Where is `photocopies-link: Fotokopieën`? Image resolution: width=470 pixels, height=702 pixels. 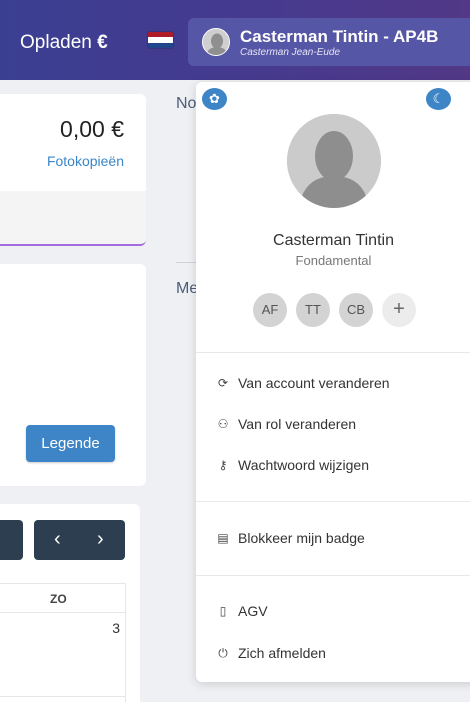
photocopies-link: Fotokopieën is located at coordinates (85, 161).